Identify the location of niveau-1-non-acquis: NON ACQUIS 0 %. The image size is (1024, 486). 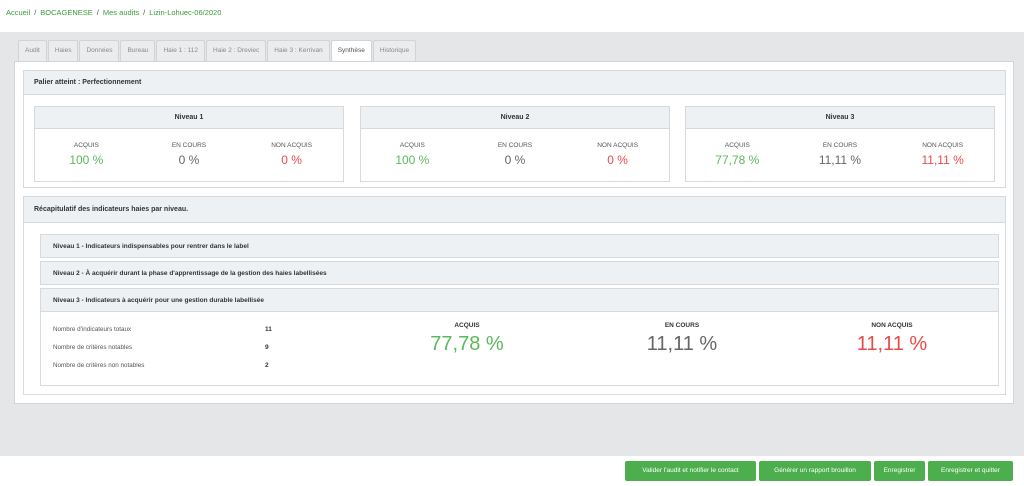
(292, 154).